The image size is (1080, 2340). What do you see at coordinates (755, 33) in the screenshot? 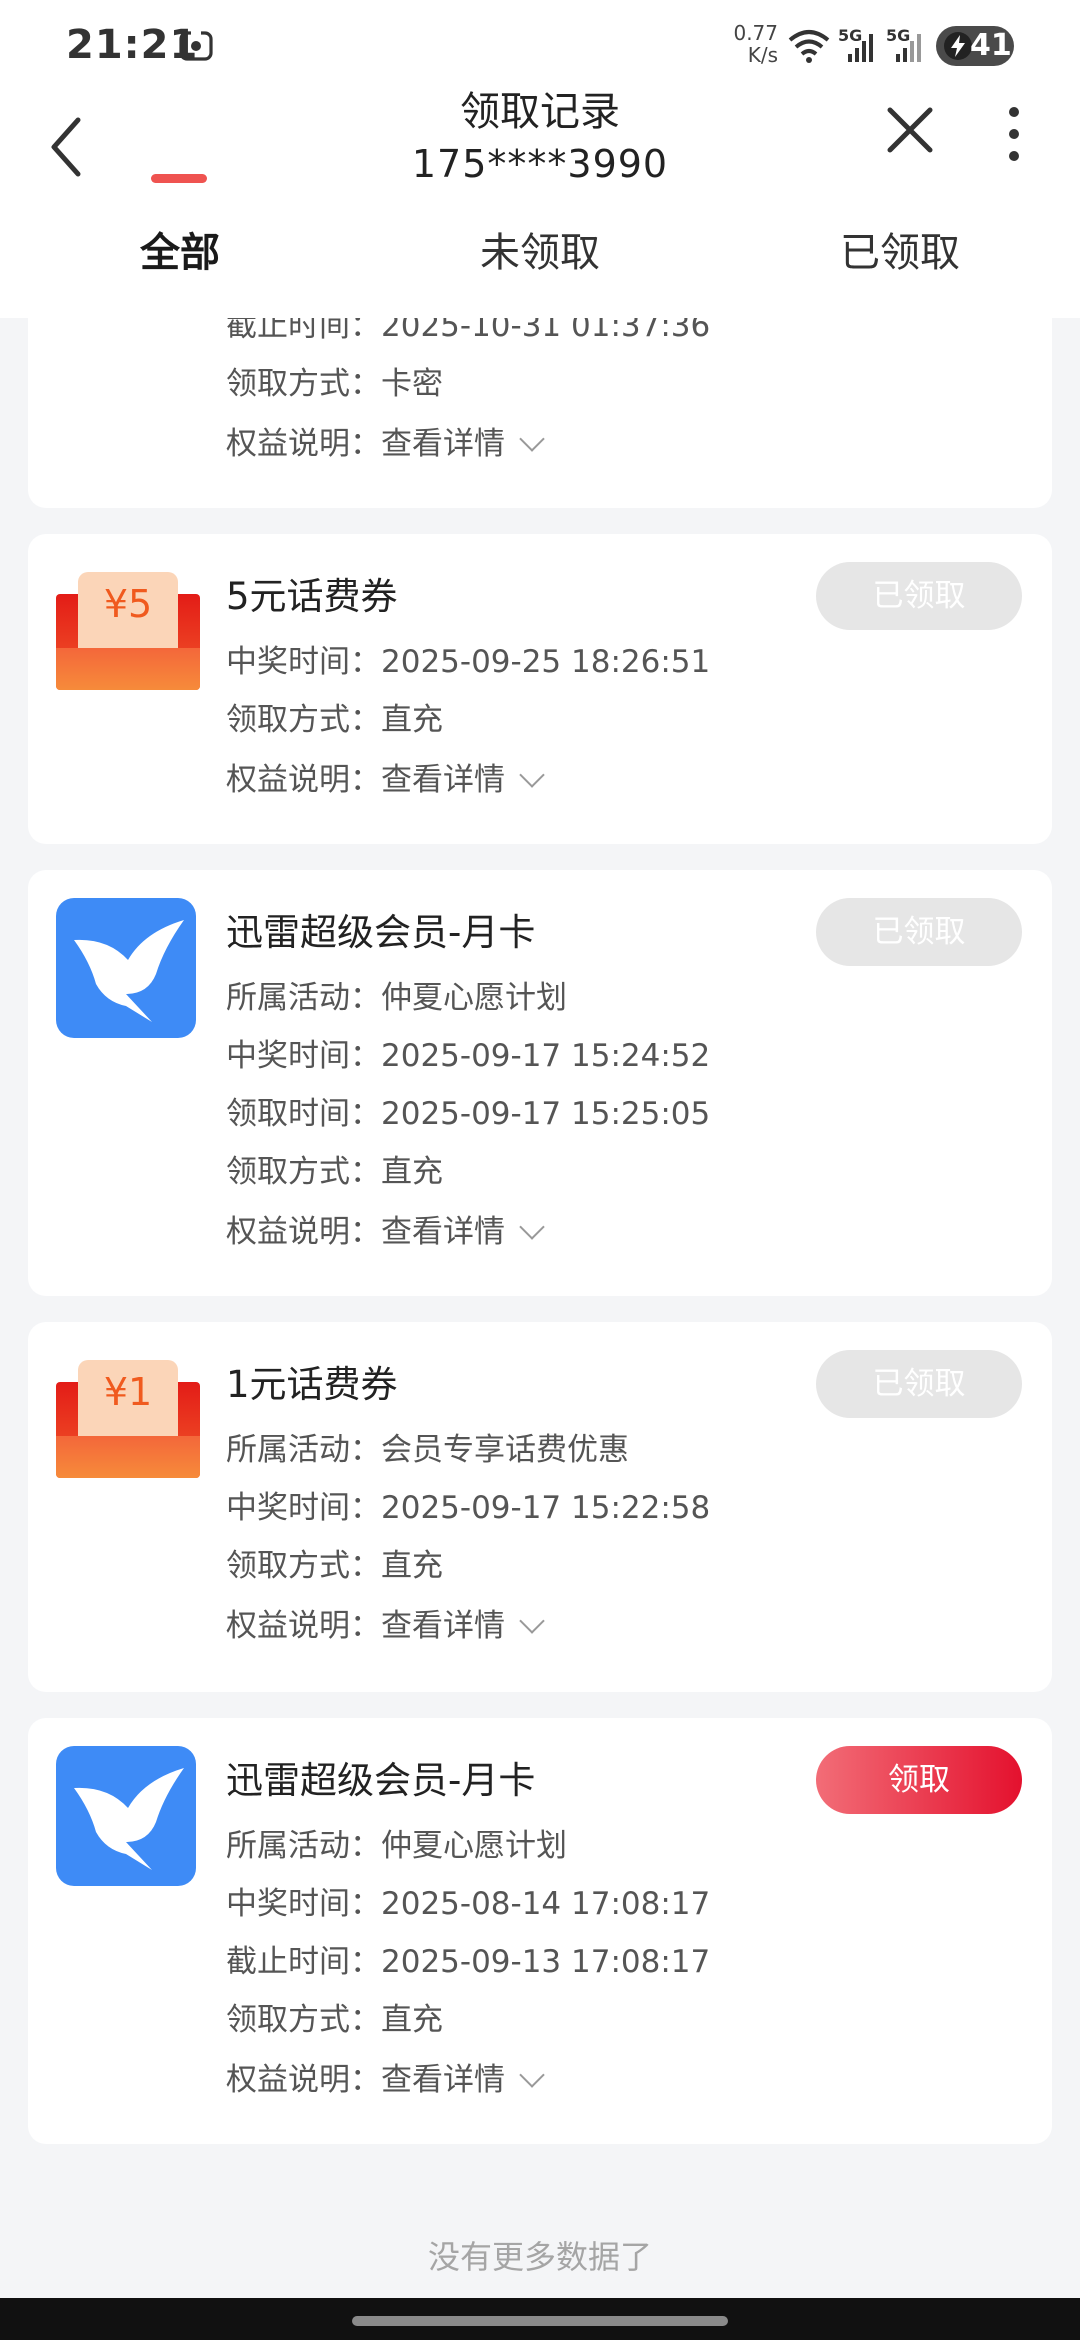
I see `net-speed-value: 0.77` at bounding box center [755, 33].